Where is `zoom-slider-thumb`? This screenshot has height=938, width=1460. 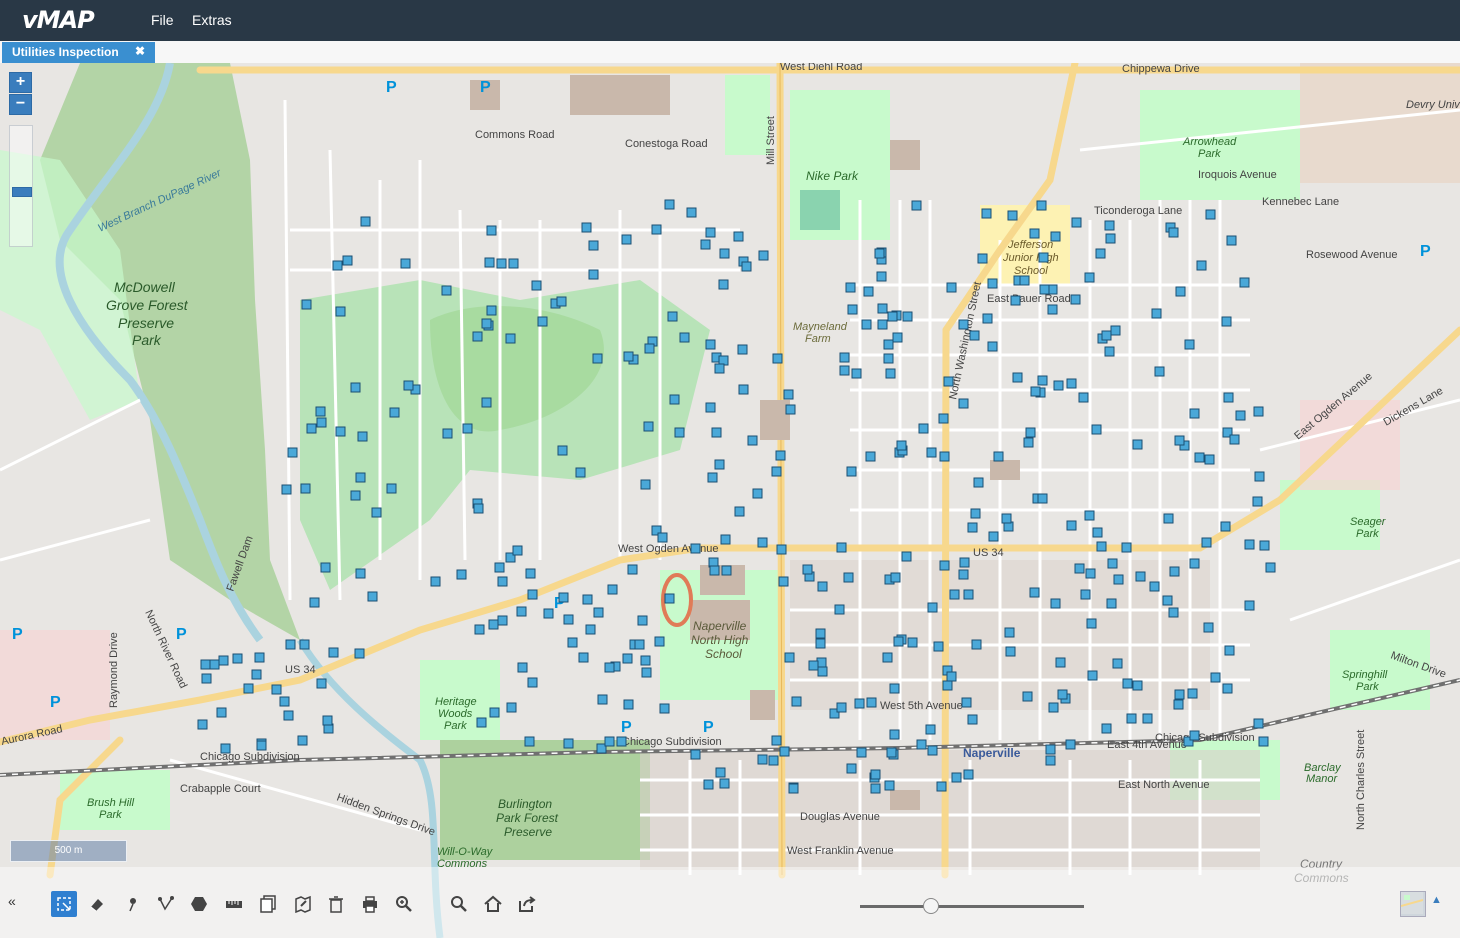
zoom-slider-thumb is located at coordinates (931, 906).